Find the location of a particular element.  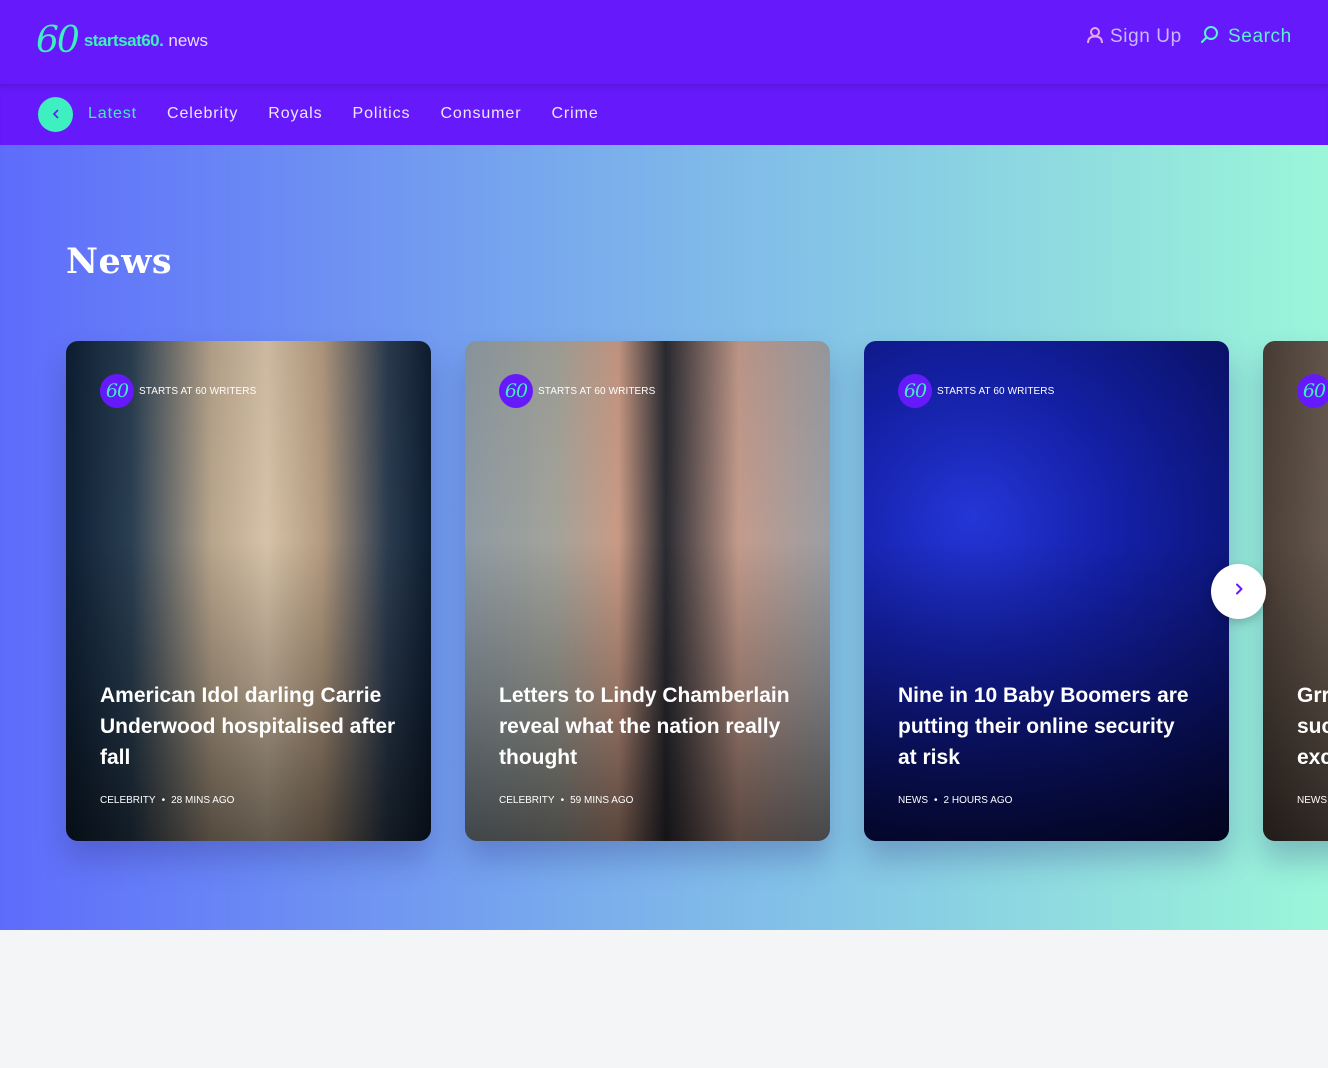

nav-item-celebrity: Celebrity is located at coordinates (202, 114).